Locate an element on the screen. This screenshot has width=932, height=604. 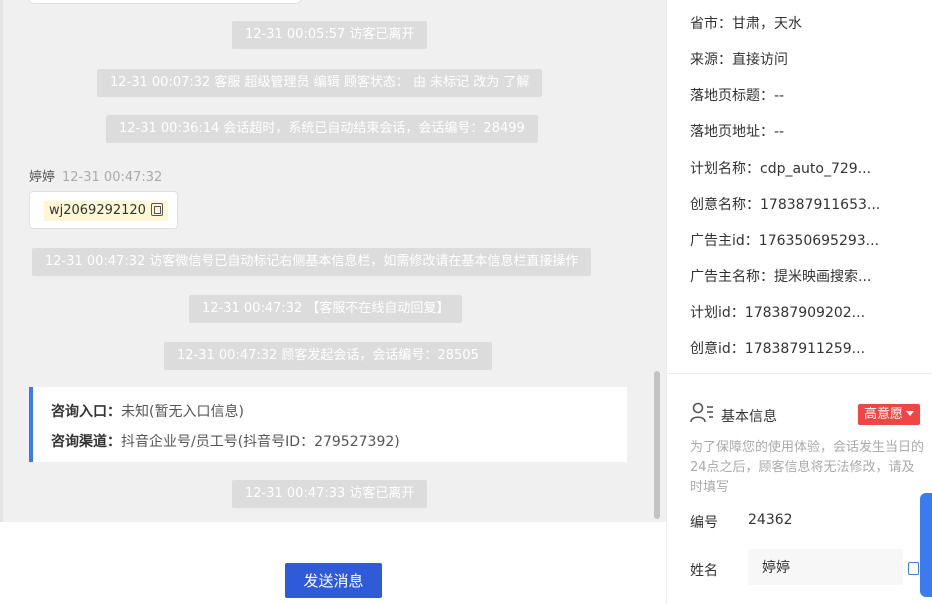
consult-entry-label: 咨询入口： is located at coordinates (86, 412).